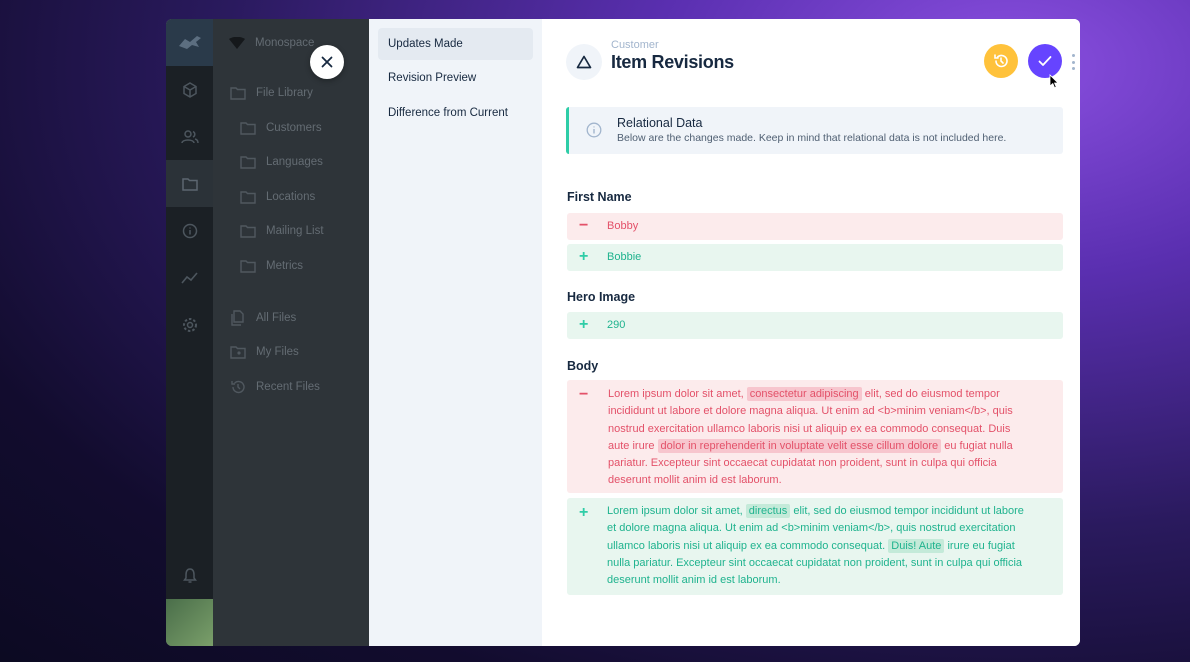  I want to click on removed-value: Bobby, so click(623, 226).